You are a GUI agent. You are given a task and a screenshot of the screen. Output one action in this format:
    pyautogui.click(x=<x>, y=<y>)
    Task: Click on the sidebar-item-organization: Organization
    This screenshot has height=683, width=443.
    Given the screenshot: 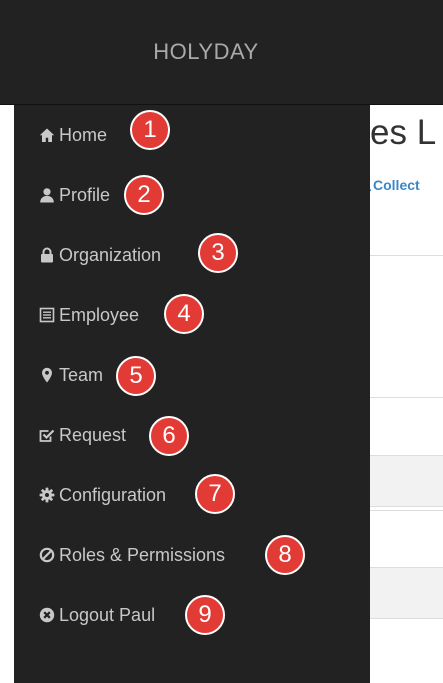 What is the action you would take?
    pyautogui.click(x=99, y=255)
    